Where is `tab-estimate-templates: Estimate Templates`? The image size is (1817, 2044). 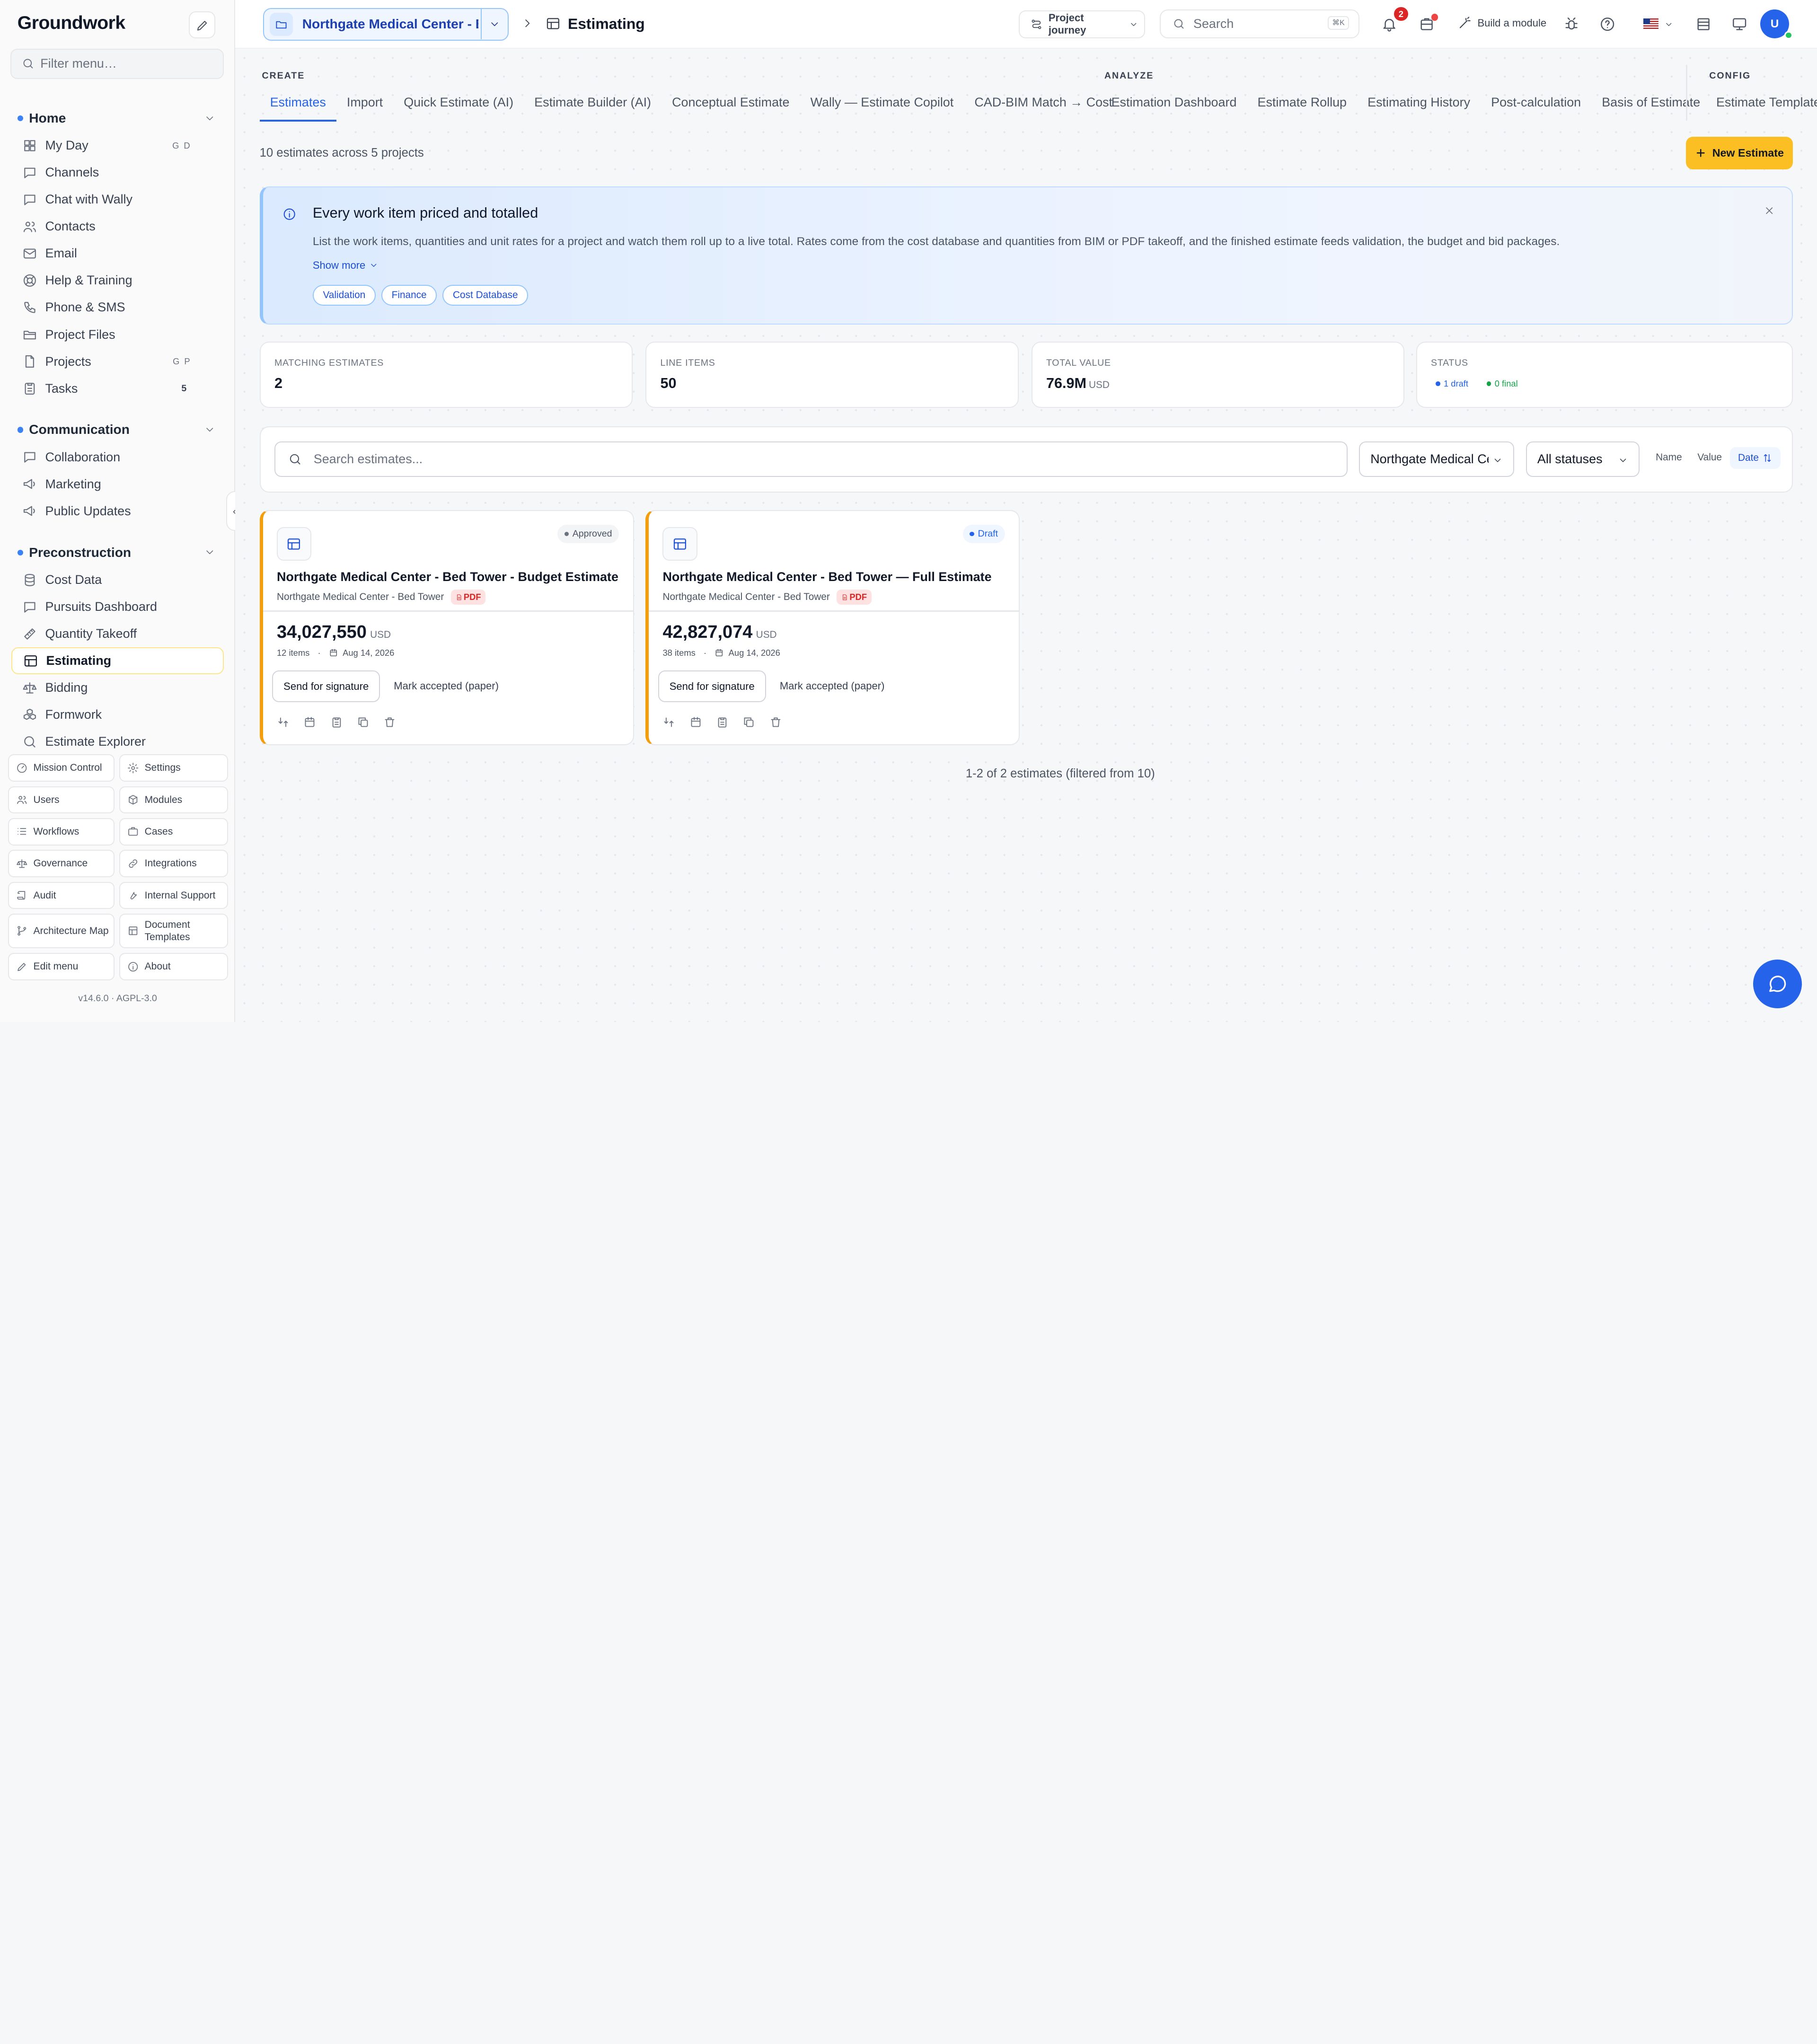 tab-estimate-templates: Estimate Templates is located at coordinates (1761, 105).